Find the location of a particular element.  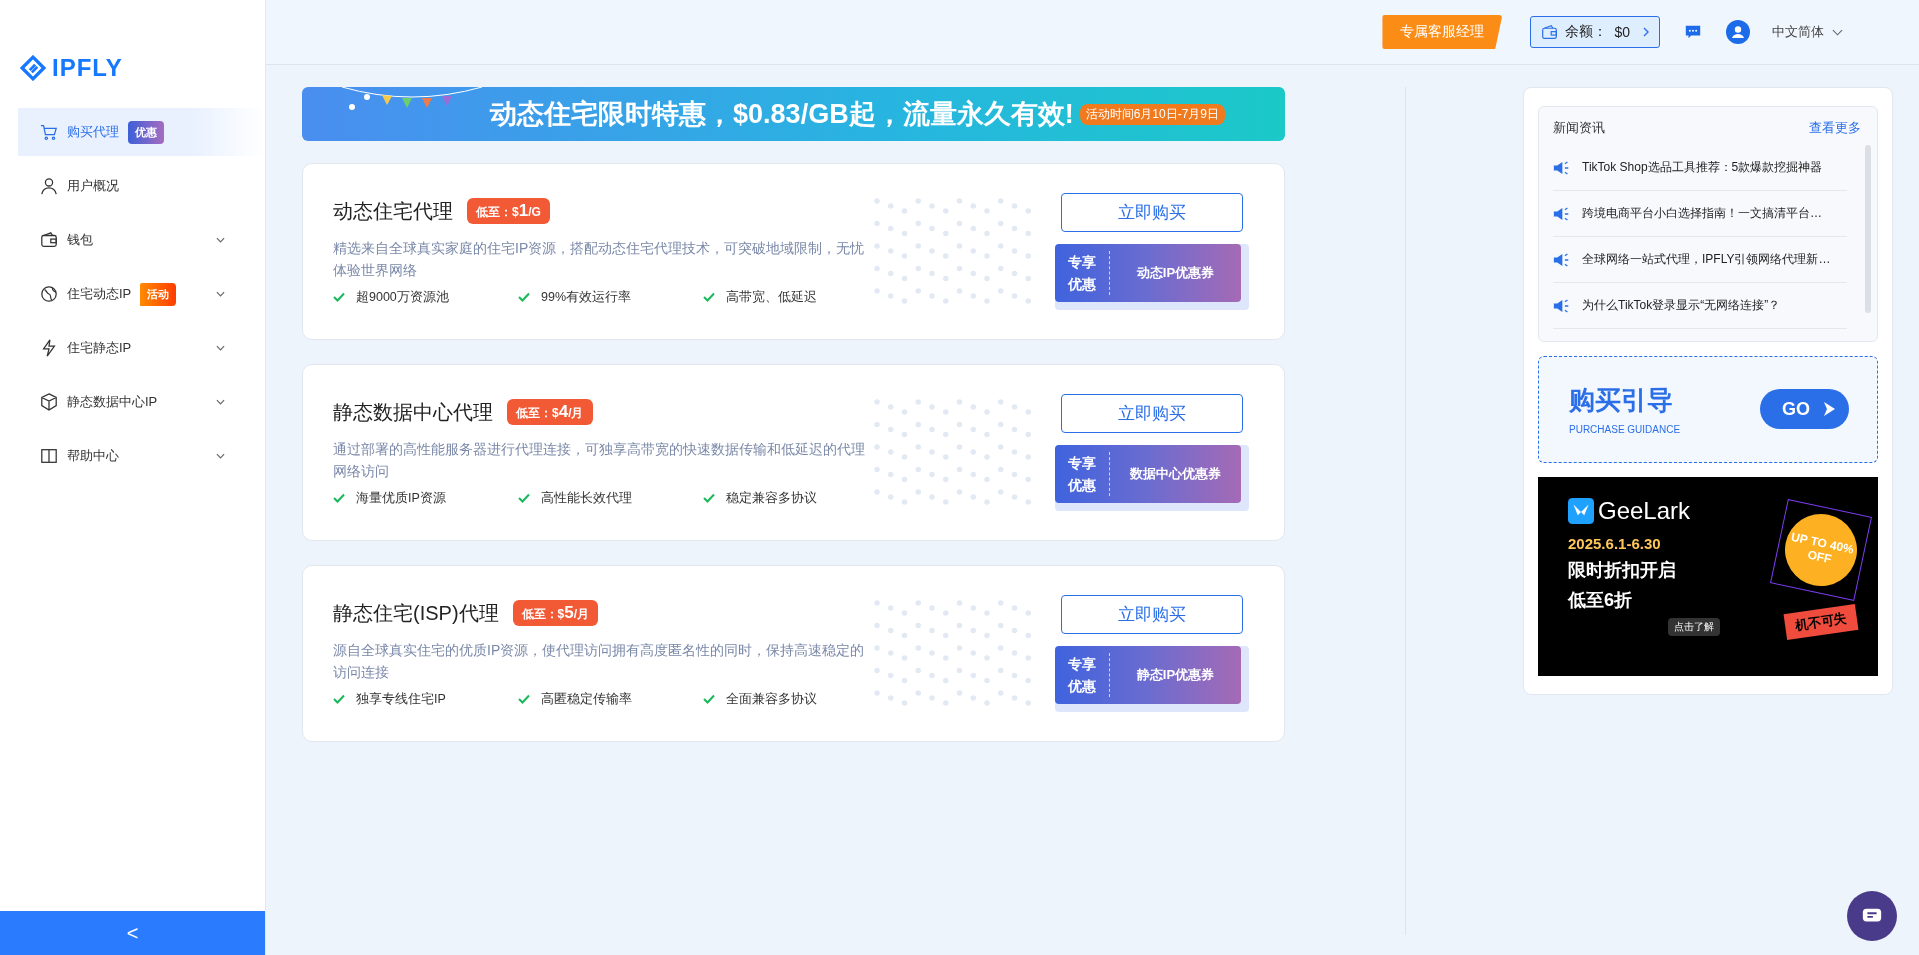

ad-cta-button: 点击了解 is located at coordinates (1694, 626).